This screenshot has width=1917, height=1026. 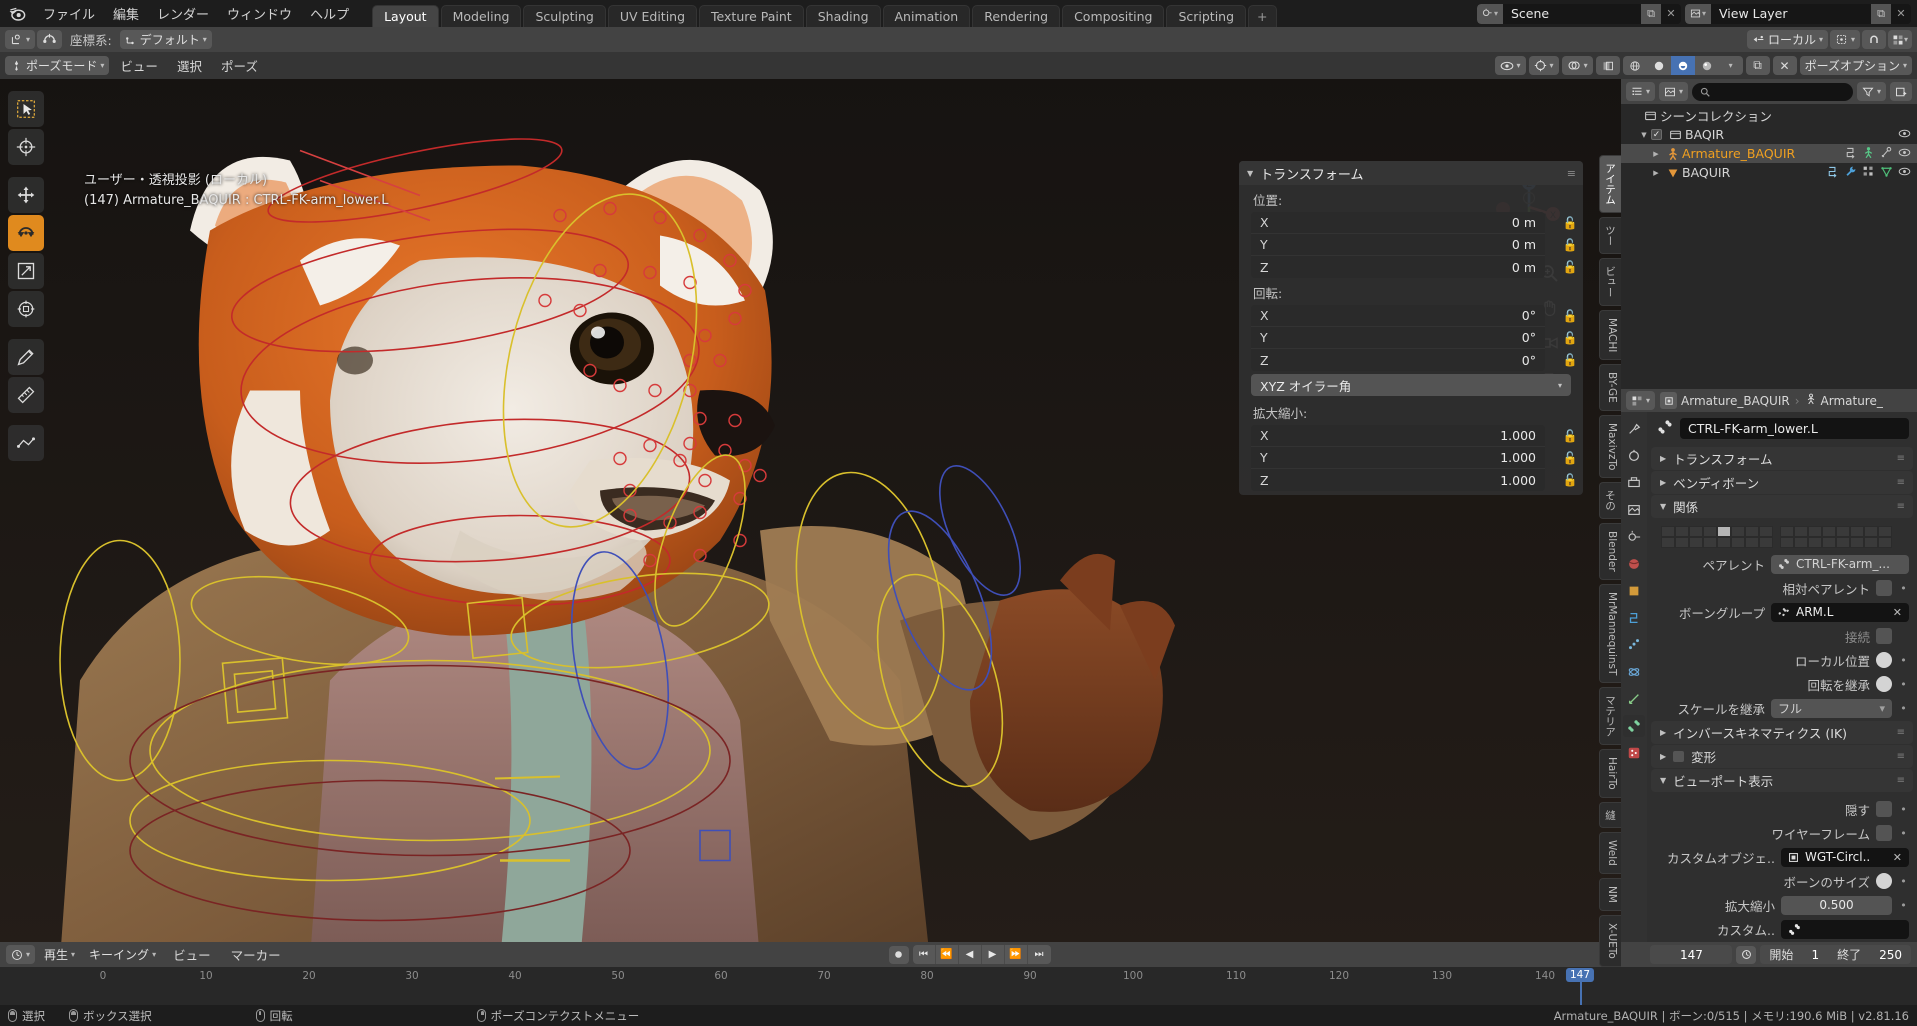 What do you see at coordinates (1570, 360) in the screenshot?
I see `lock-rotation-z-icon: 🔓` at bounding box center [1570, 360].